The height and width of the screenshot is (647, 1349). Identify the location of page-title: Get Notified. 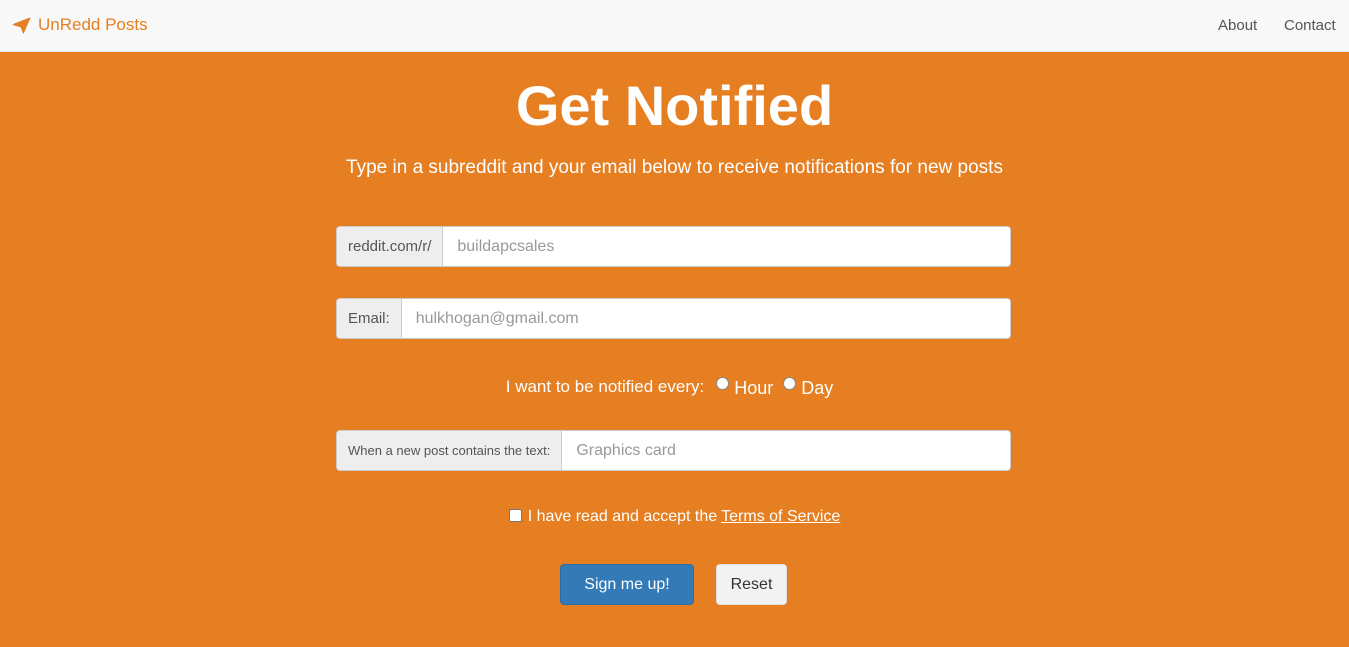
(674, 105).